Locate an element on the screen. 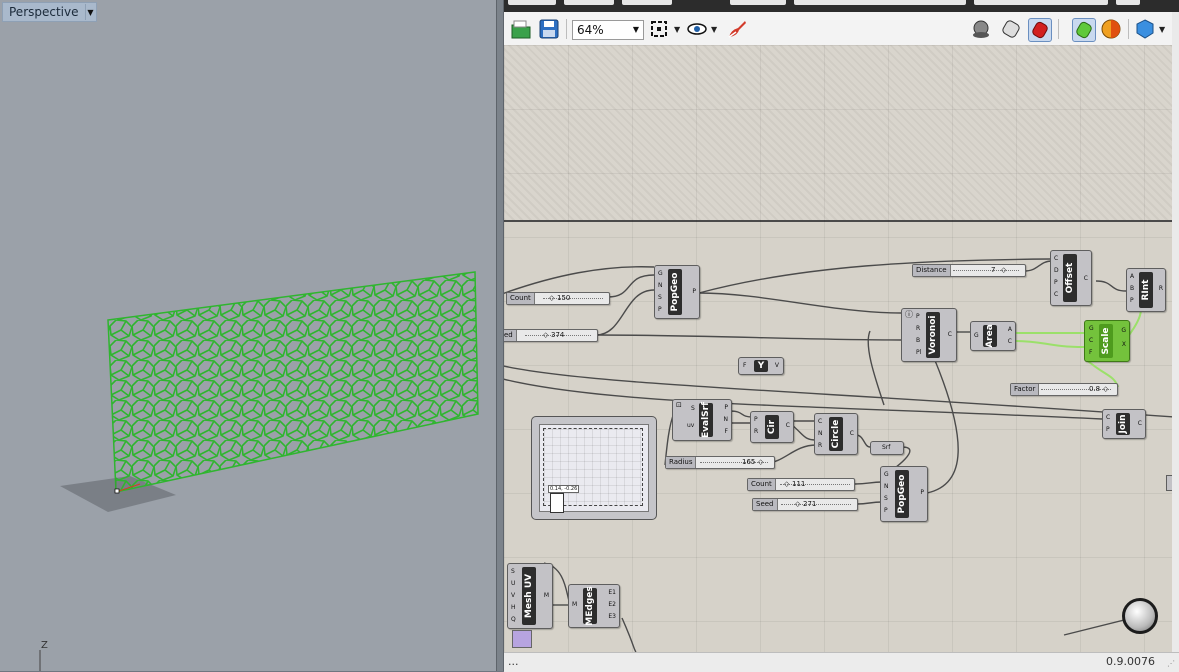 This screenshot has width=1179, height=672. zoom-extents-icon is located at coordinates (659, 29).